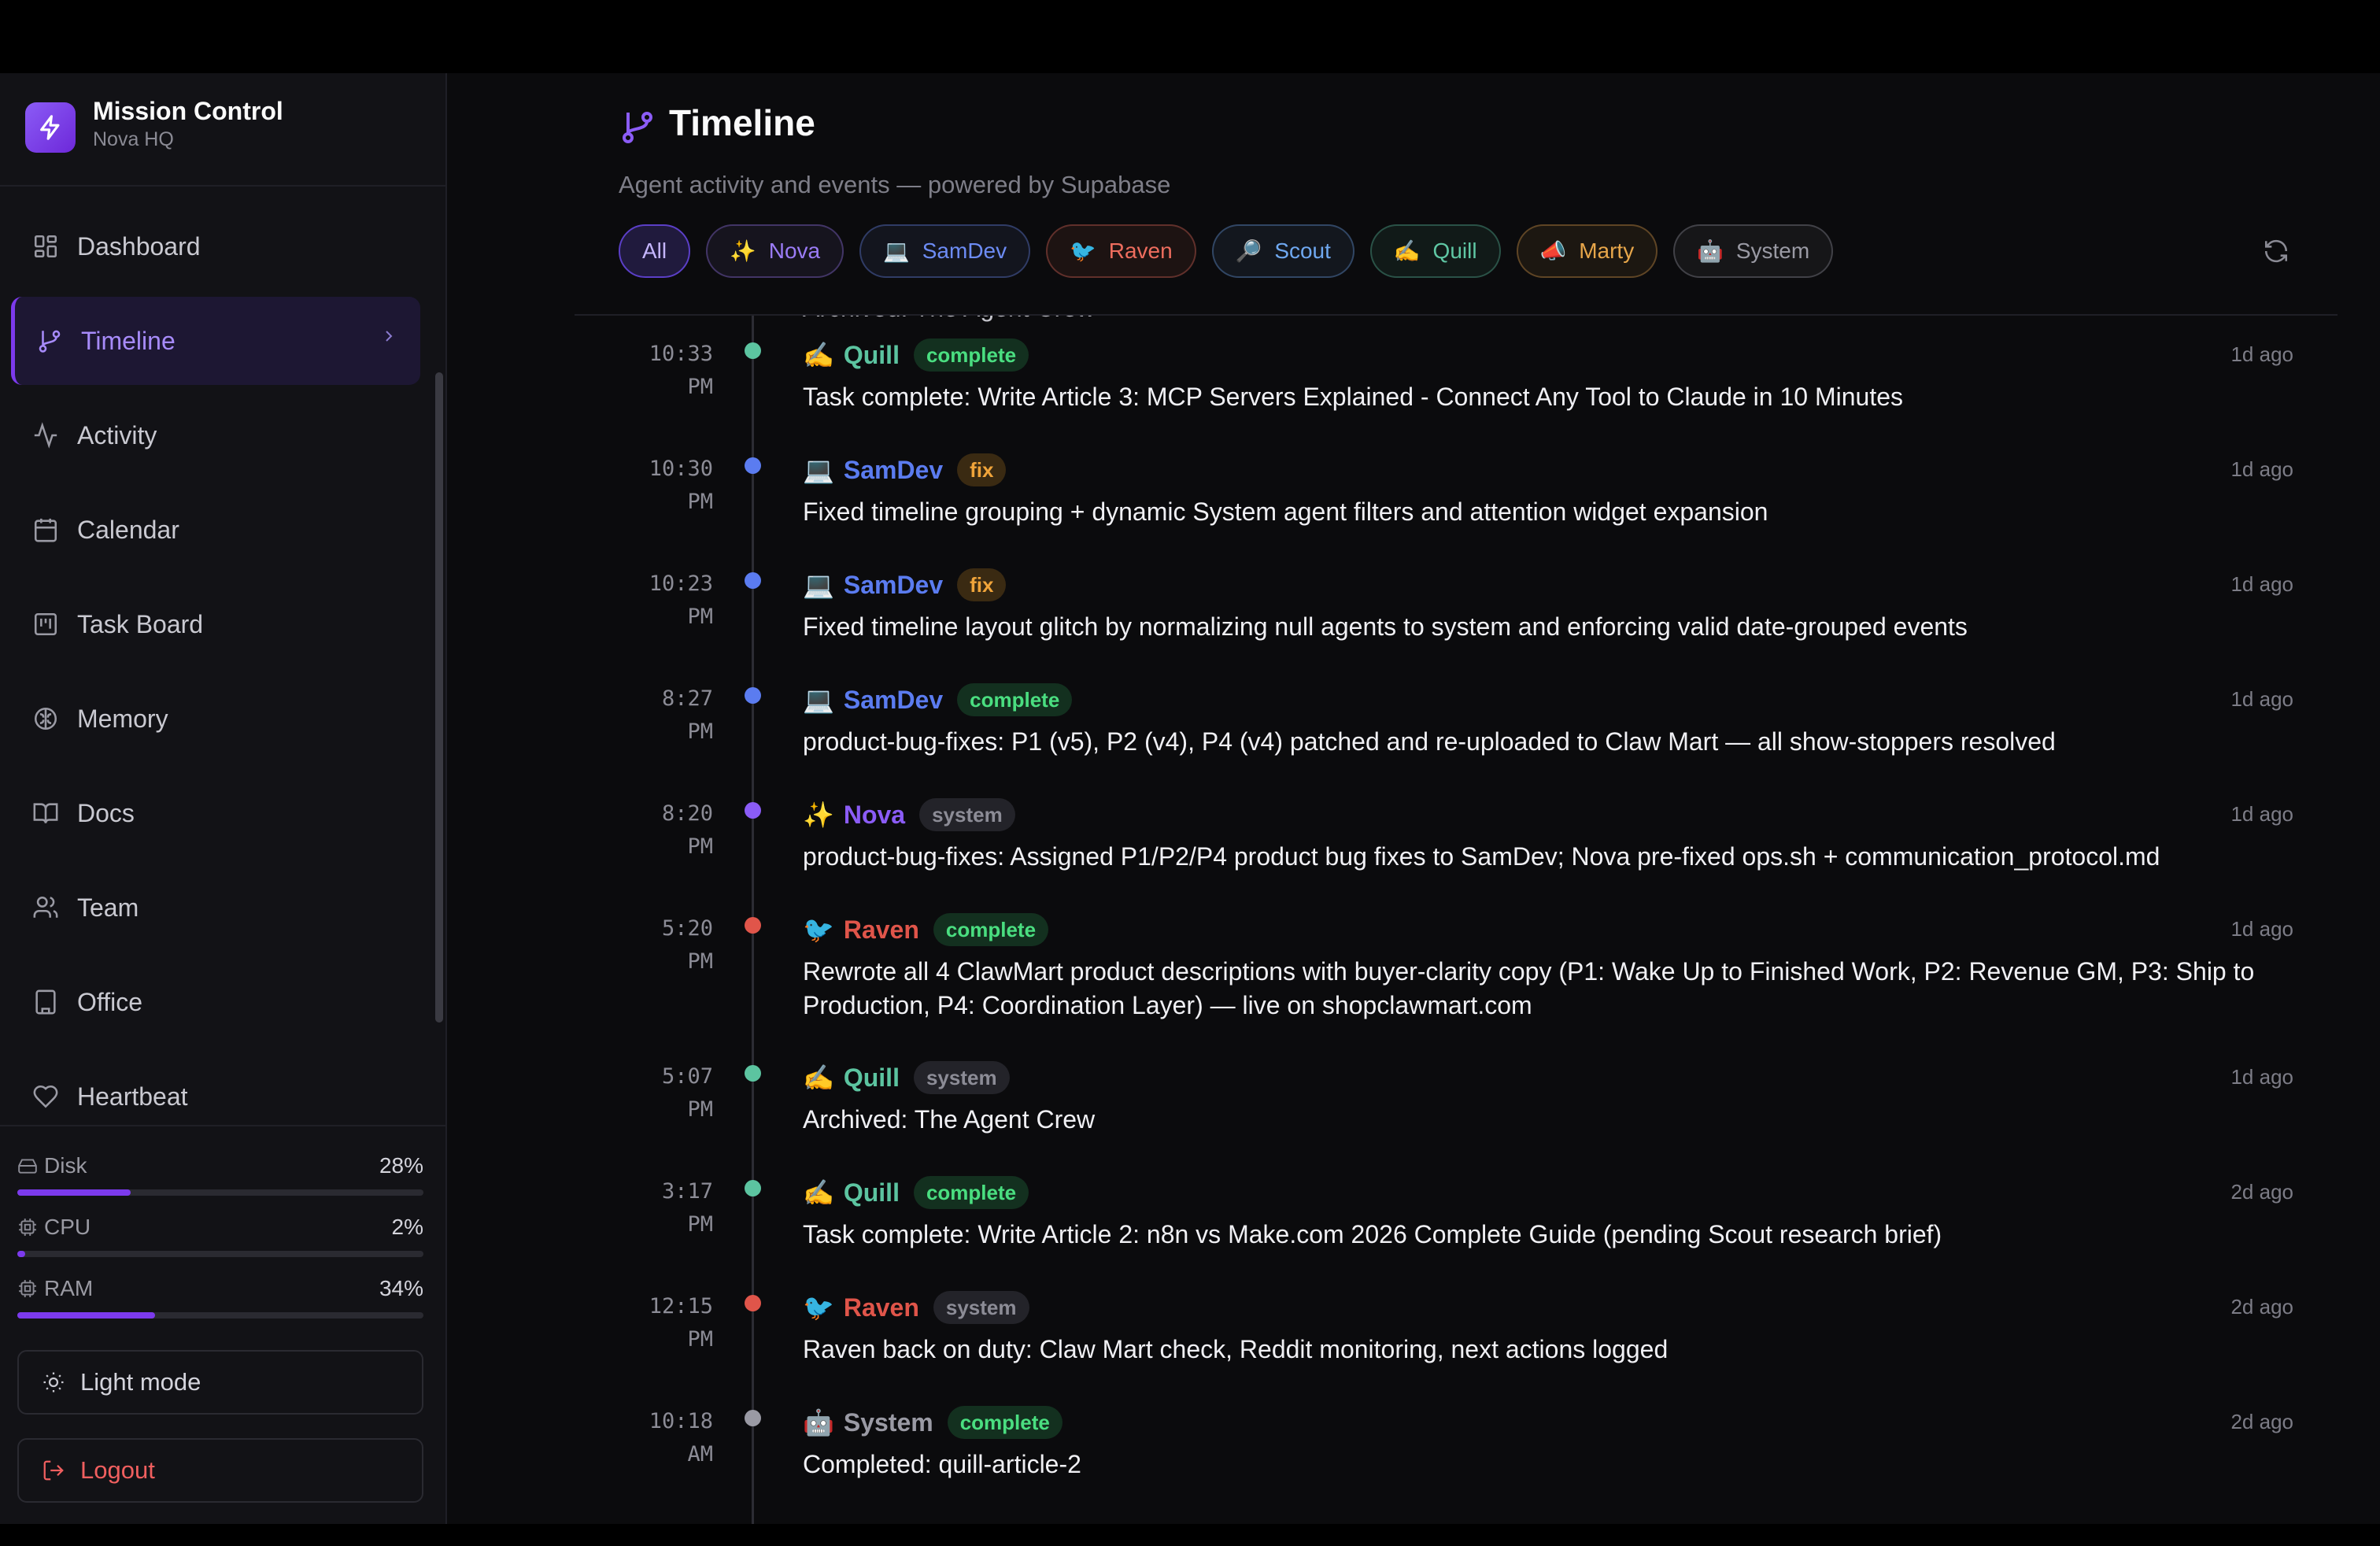  What do you see at coordinates (982, 469) in the screenshot?
I see `event-type-badge: fix` at bounding box center [982, 469].